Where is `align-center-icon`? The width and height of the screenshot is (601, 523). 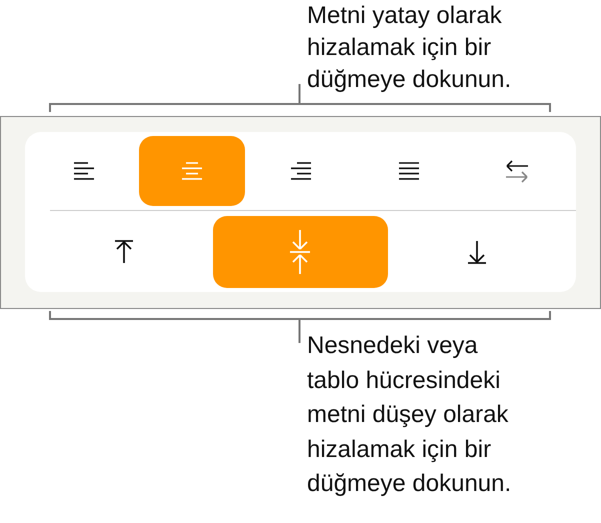
align-center-icon is located at coordinates (192, 171).